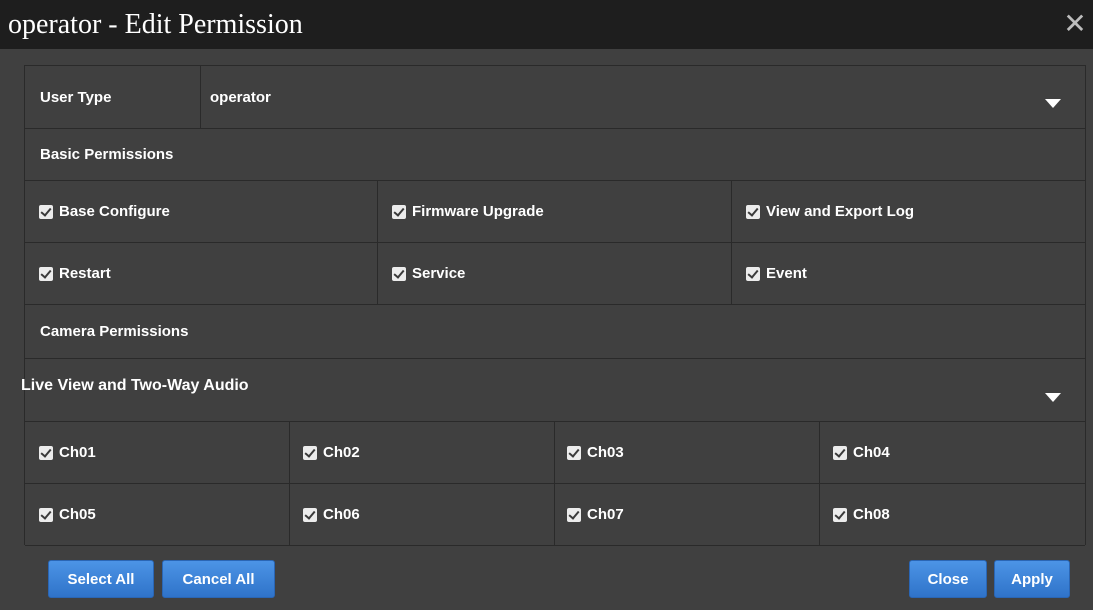 This screenshot has width=1093, height=610. What do you see at coordinates (871, 514) in the screenshot?
I see `ch08-label: Ch08` at bounding box center [871, 514].